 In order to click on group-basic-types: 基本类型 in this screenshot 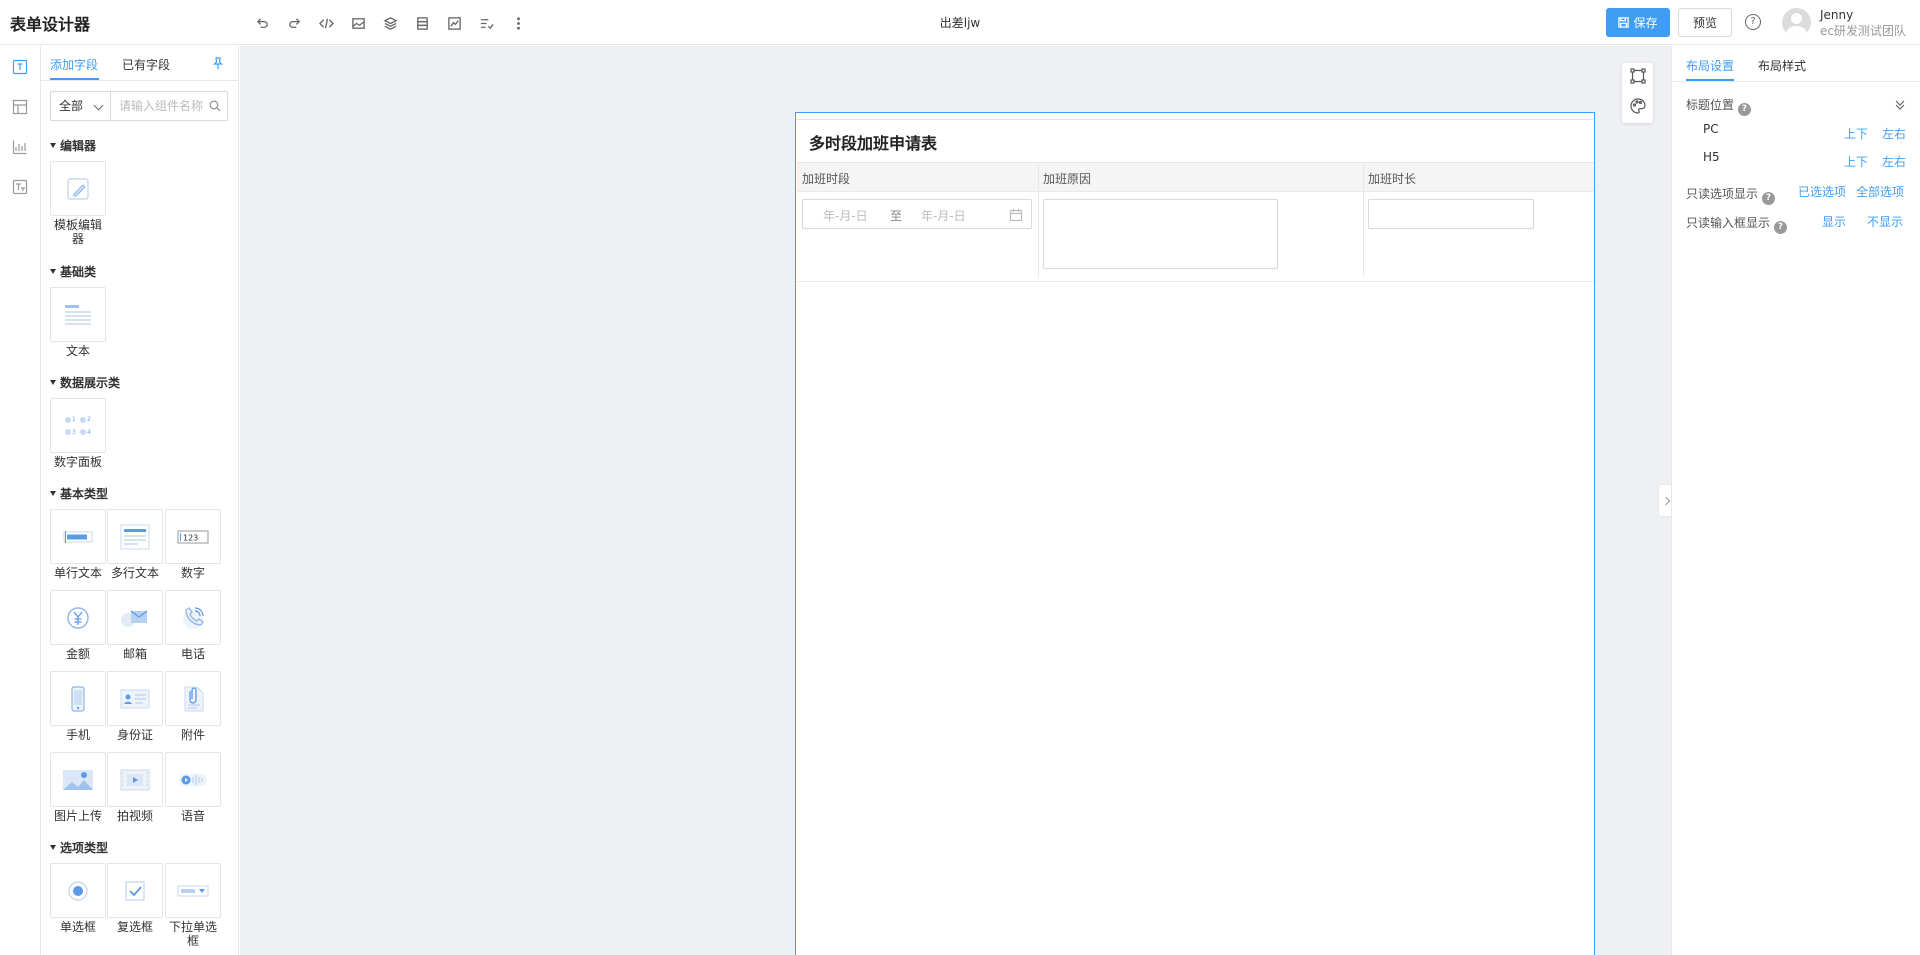, I will do `click(79, 493)`.